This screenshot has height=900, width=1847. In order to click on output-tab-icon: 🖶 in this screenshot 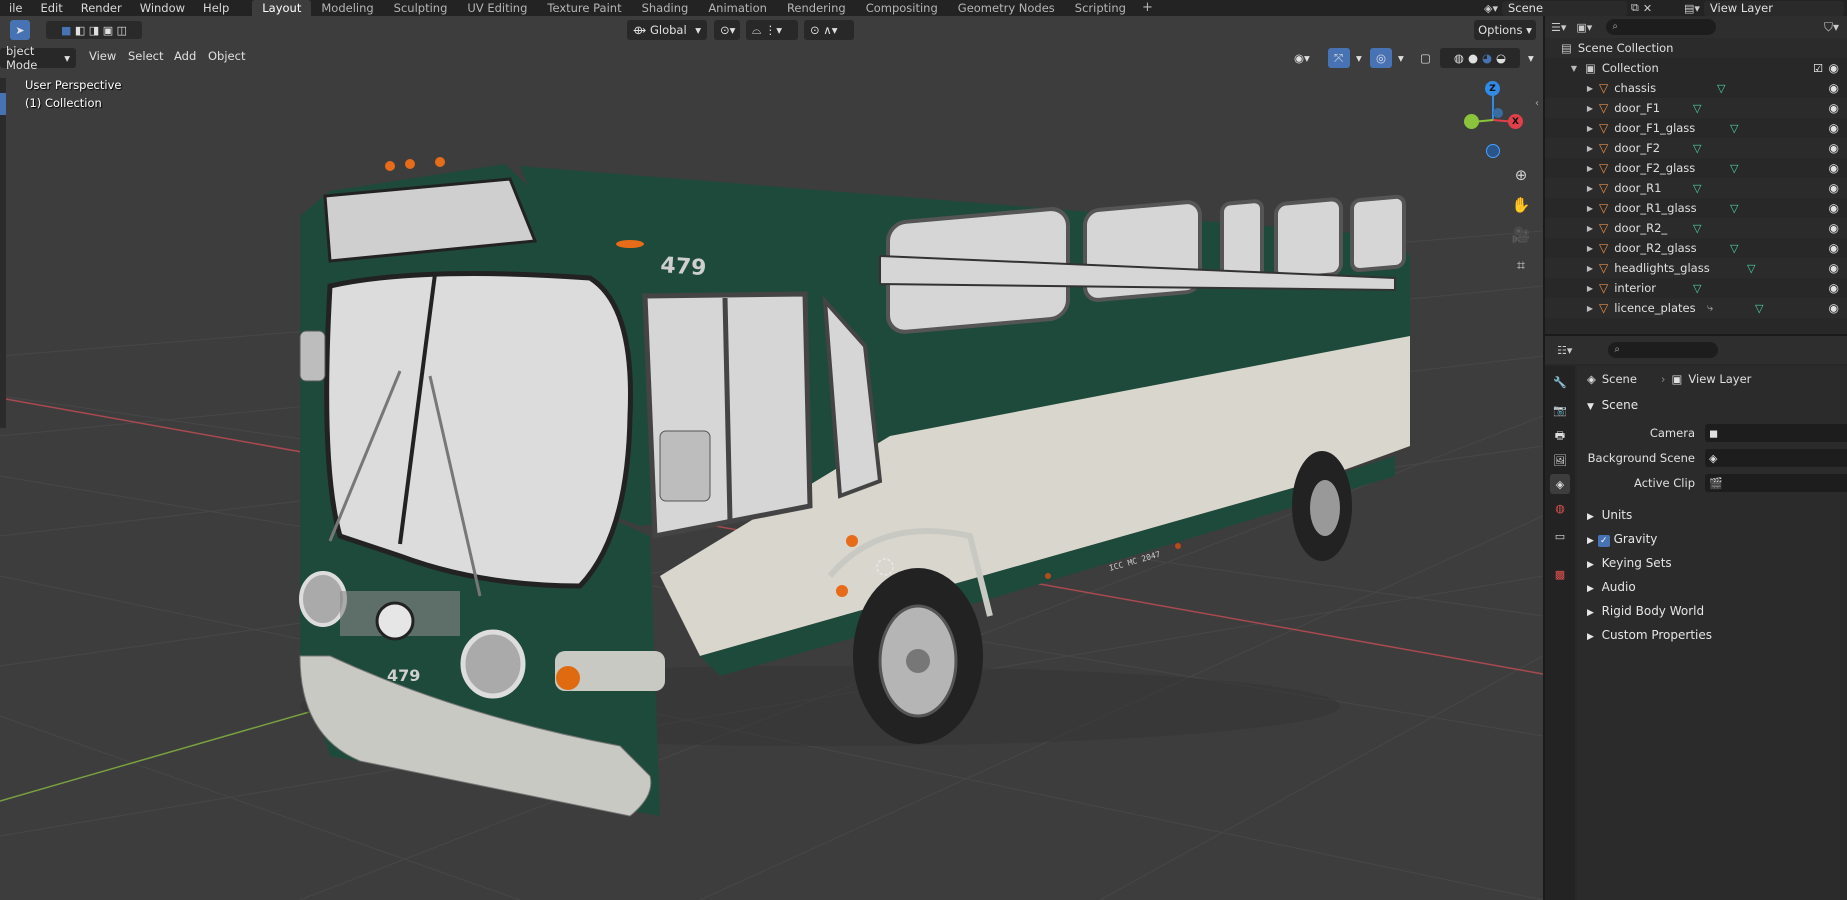, I will do `click(1560, 436)`.